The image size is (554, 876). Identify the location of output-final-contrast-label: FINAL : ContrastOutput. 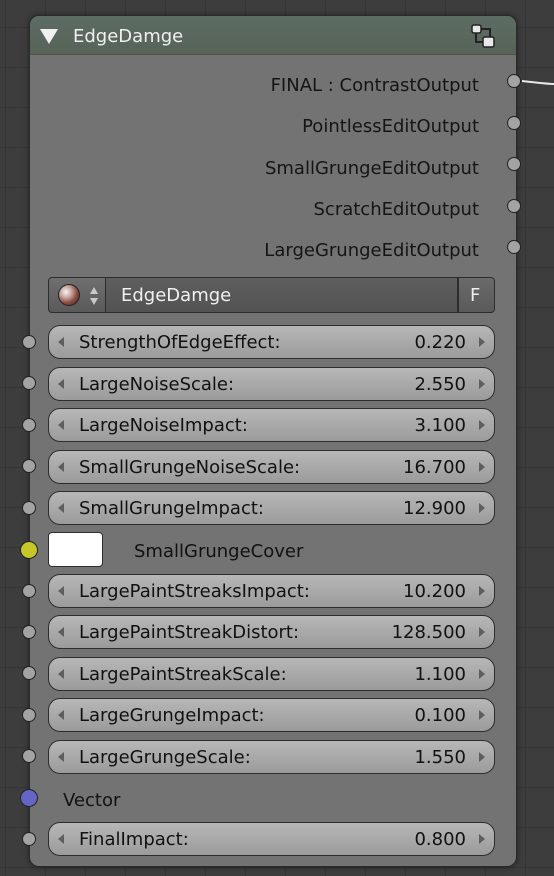
(374, 85).